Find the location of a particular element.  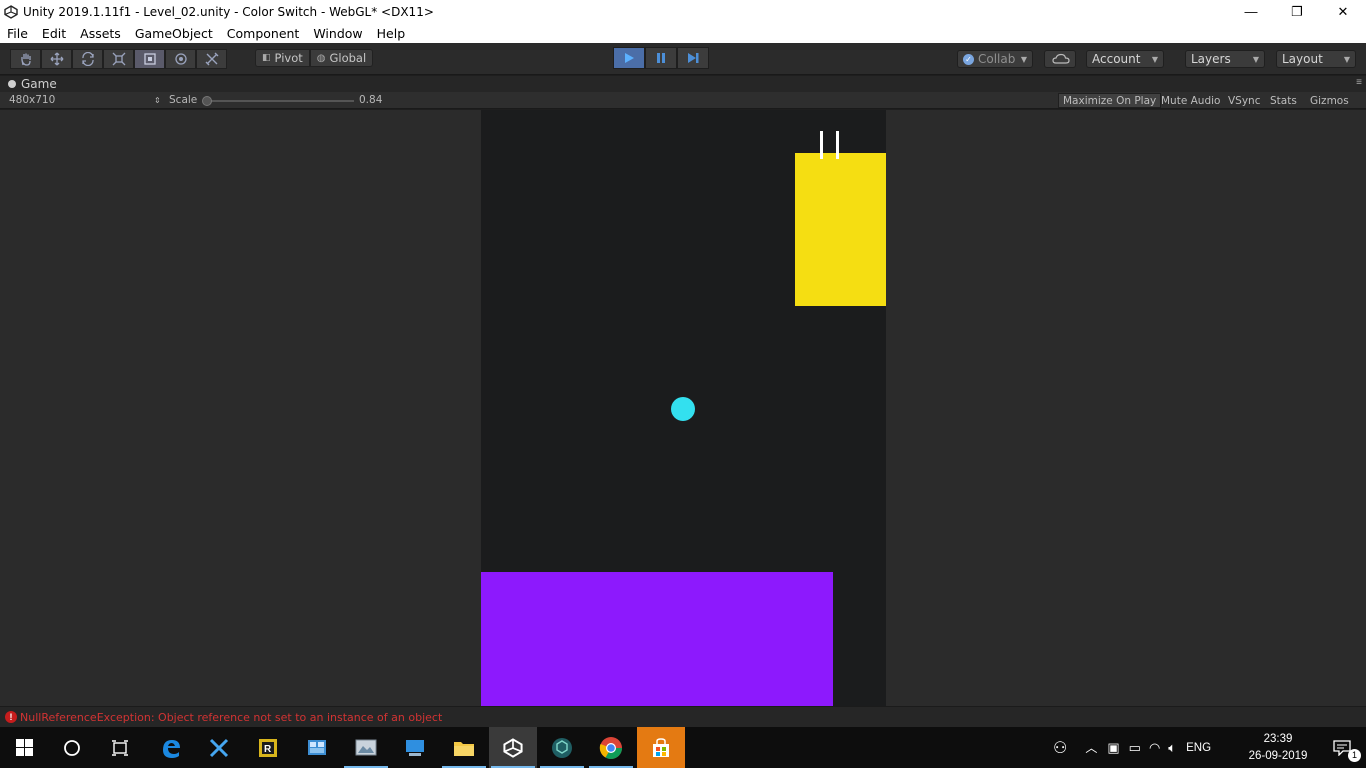

pivot-button: ◧ Pivot is located at coordinates (282, 58).